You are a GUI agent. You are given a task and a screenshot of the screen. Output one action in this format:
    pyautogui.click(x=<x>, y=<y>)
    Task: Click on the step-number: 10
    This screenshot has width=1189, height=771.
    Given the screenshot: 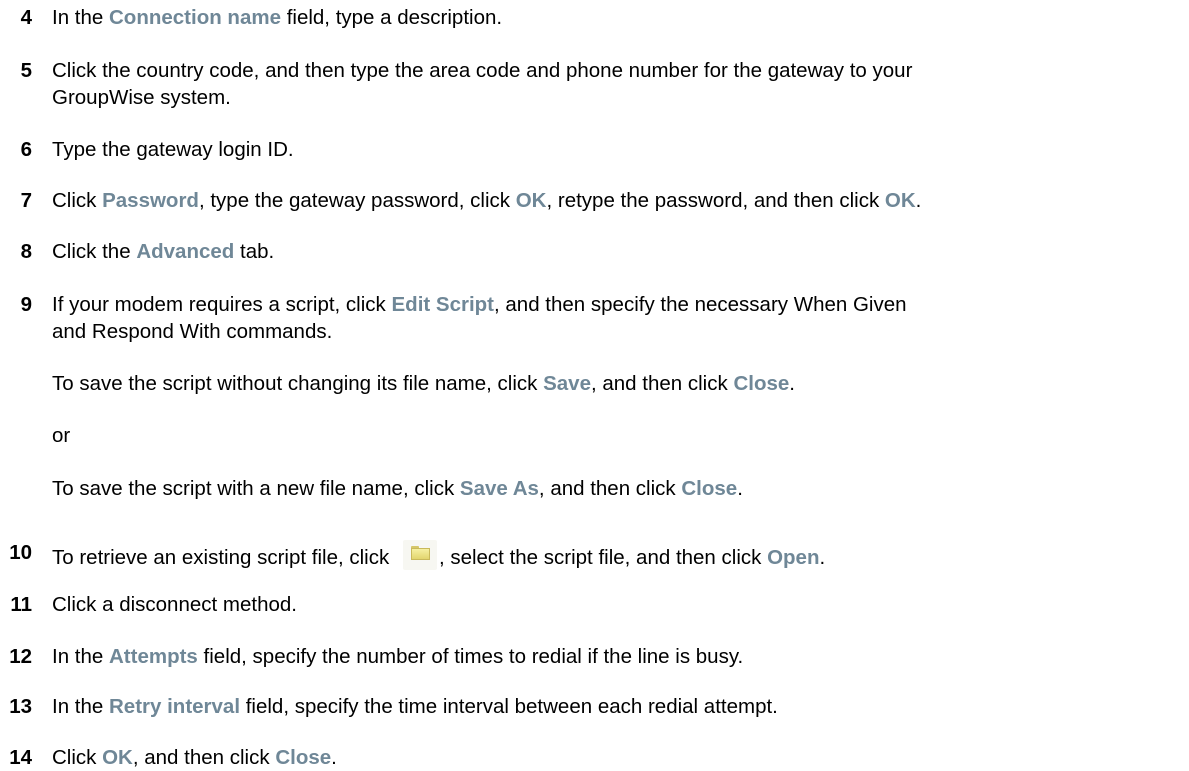 What is the action you would take?
    pyautogui.click(x=20, y=552)
    